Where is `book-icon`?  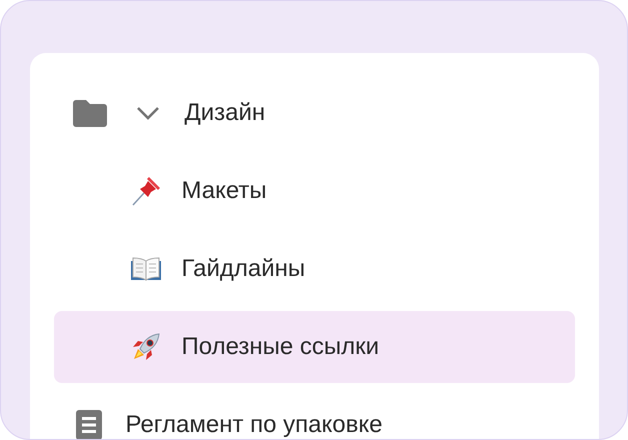
book-icon is located at coordinates (146, 269).